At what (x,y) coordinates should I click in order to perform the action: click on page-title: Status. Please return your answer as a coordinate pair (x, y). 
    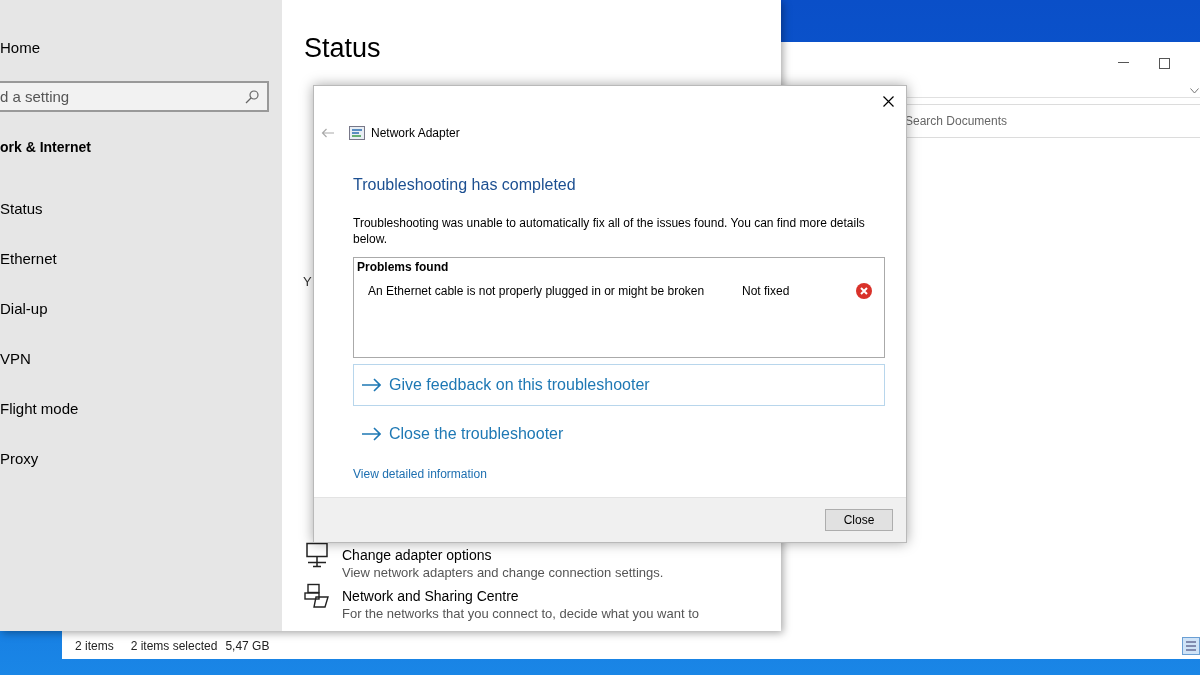
    Looking at the image, I should click on (343, 48).